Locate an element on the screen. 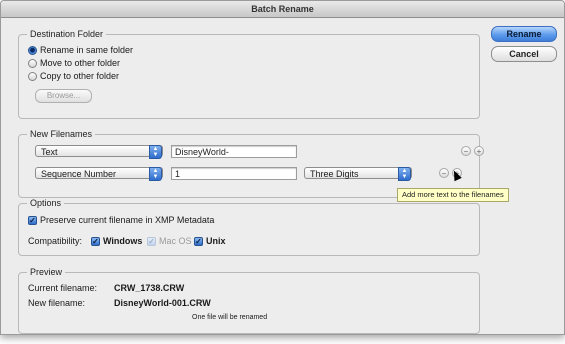  sequence-digits-select: Three Digits ▲ ▼ is located at coordinates (358, 174).